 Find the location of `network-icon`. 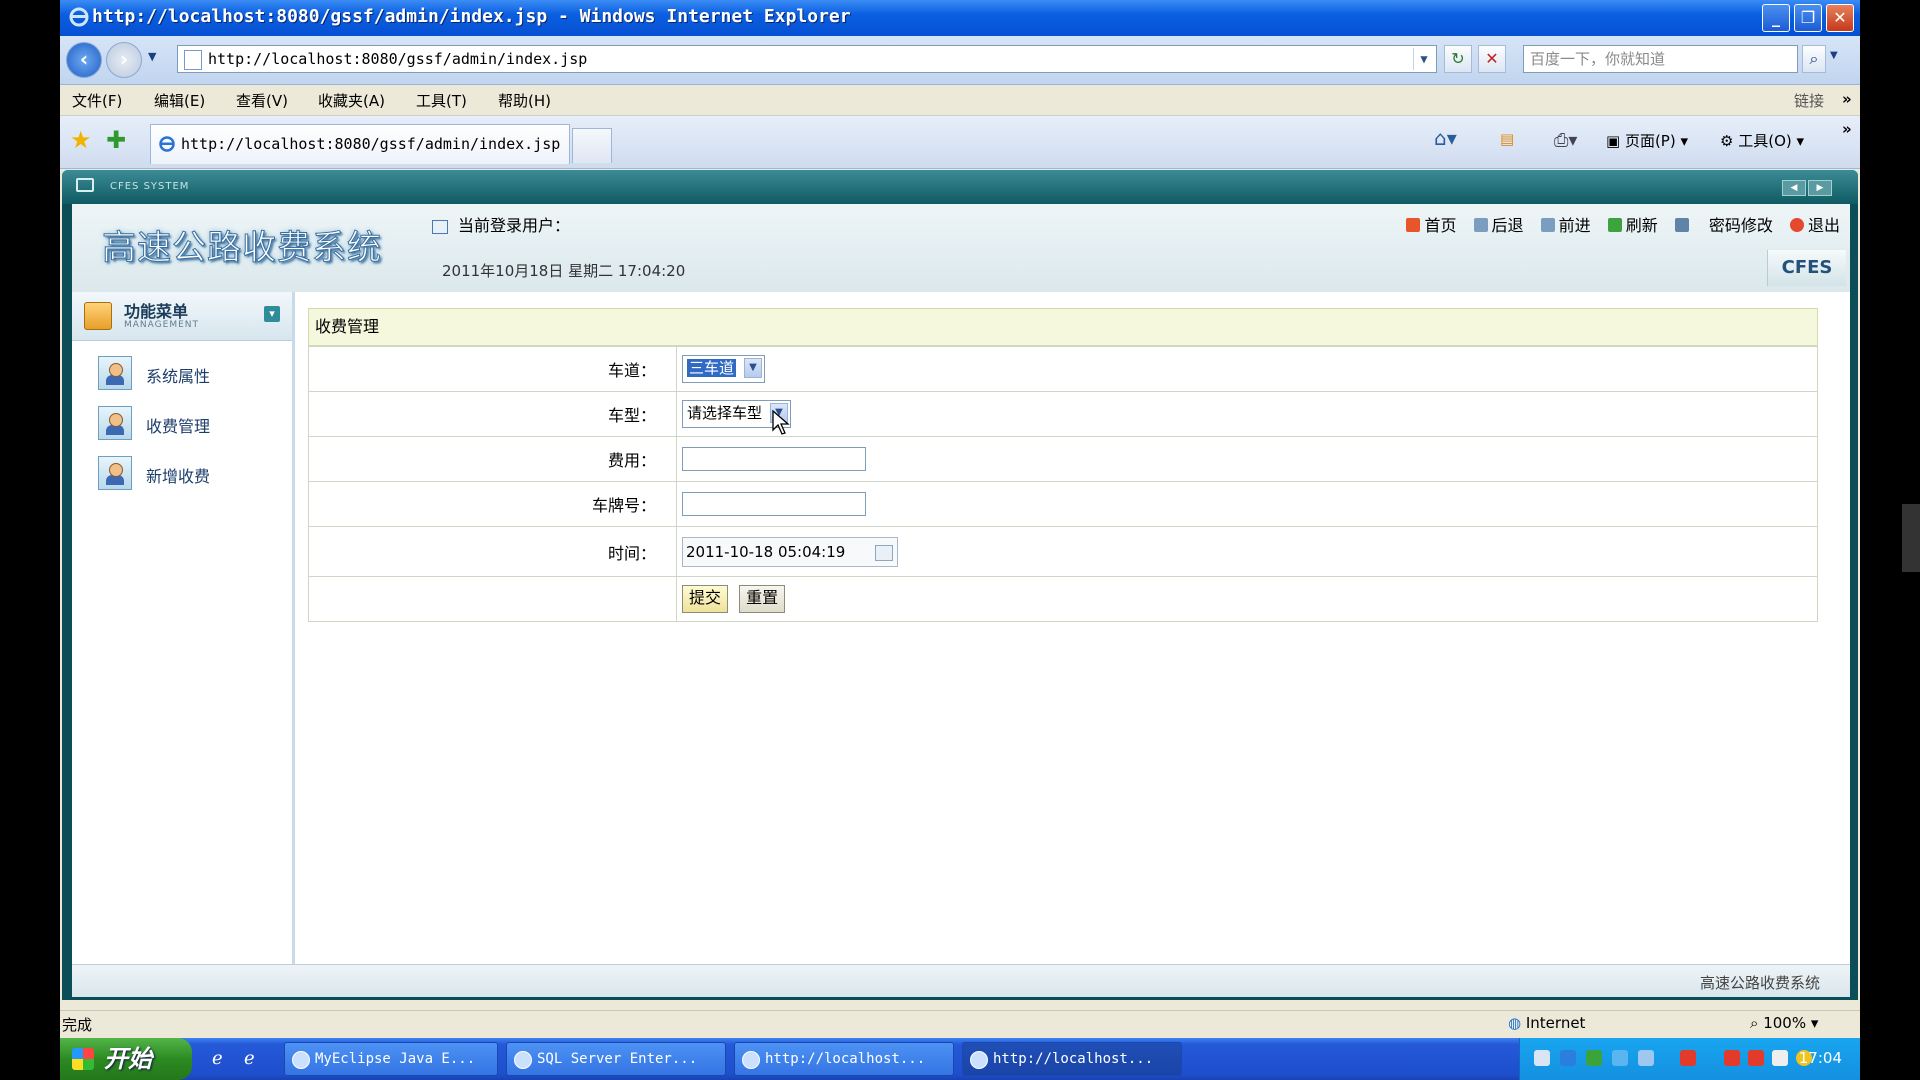

network-icon is located at coordinates (1594, 1058).